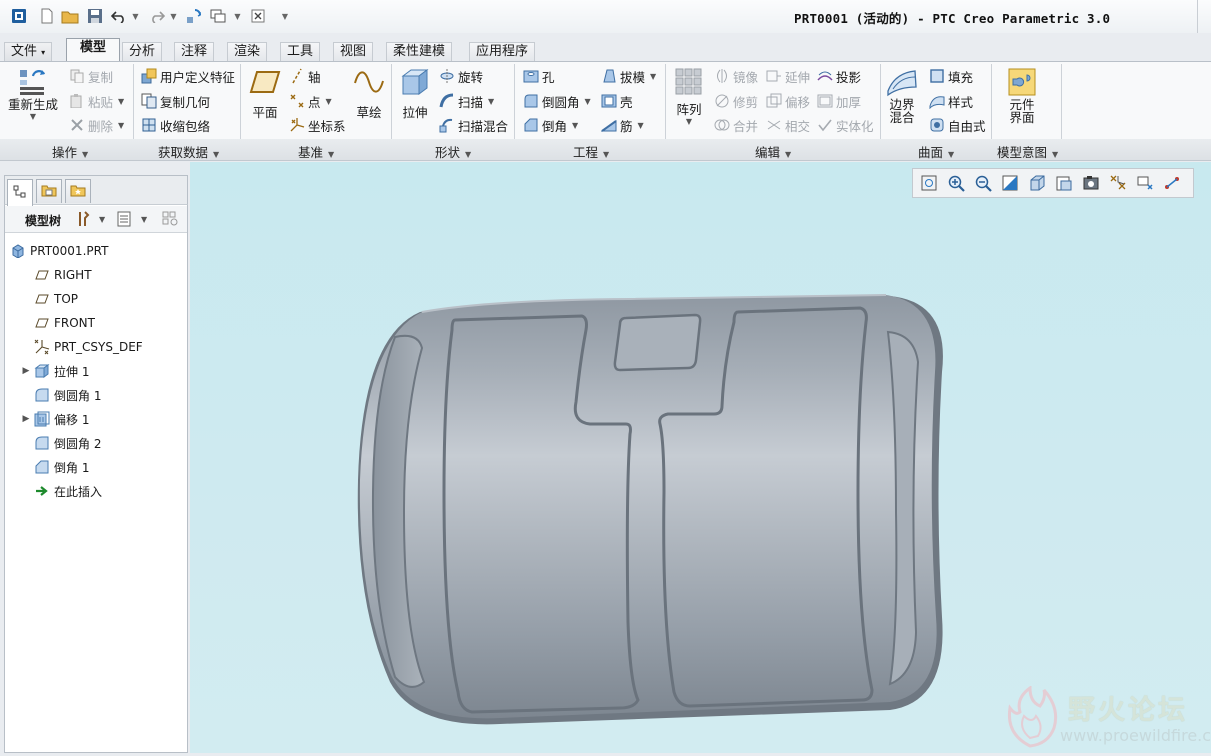 Image resolution: width=1211 pixels, height=756 pixels. Describe the element at coordinates (247, 51) in the screenshot. I see `tab-render: 渲染` at that location.